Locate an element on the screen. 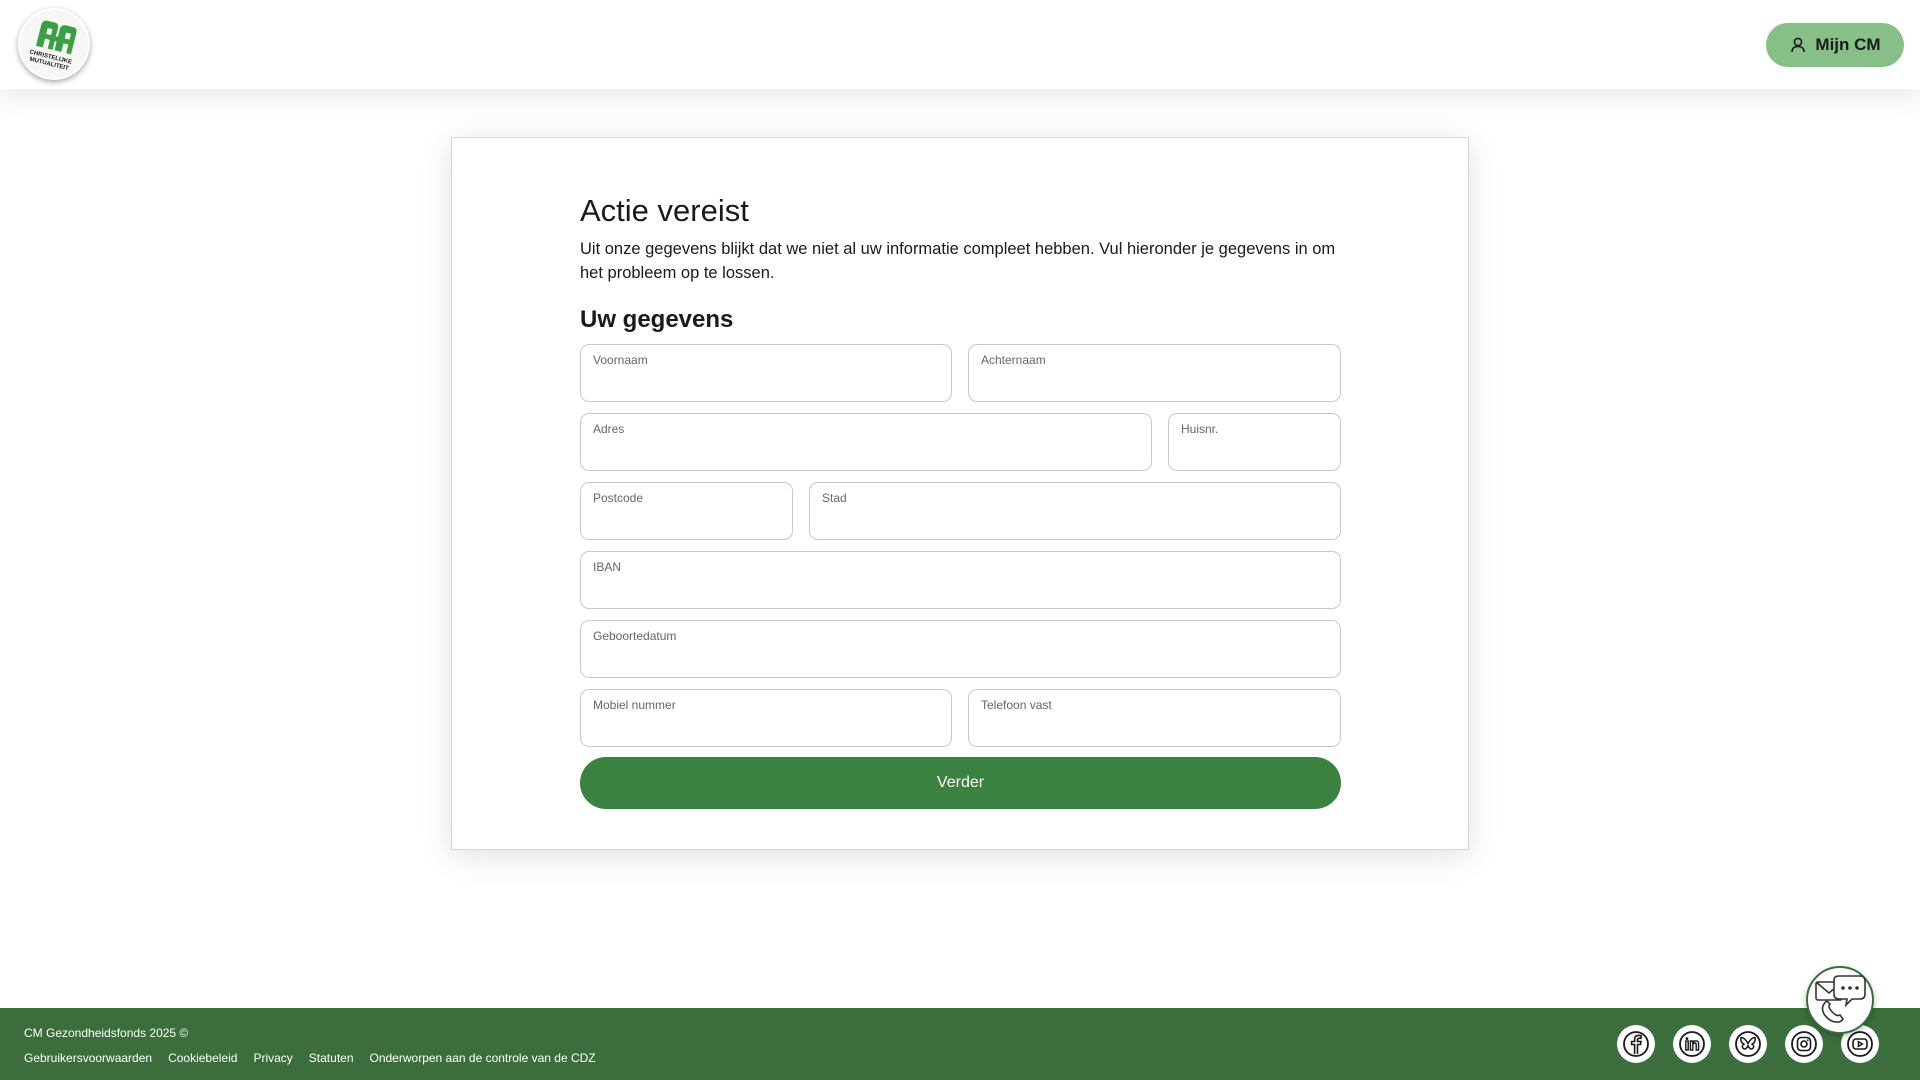  social-linkedin is located at coordinates (1692, 1044).